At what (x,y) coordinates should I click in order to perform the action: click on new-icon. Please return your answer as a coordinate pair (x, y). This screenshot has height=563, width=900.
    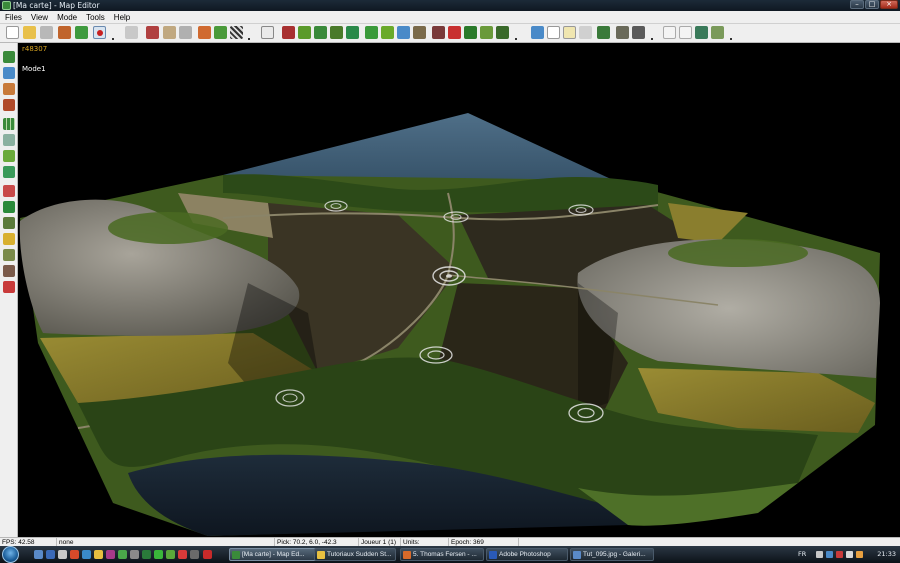
    Looking at the image, I should click on (12, 32).